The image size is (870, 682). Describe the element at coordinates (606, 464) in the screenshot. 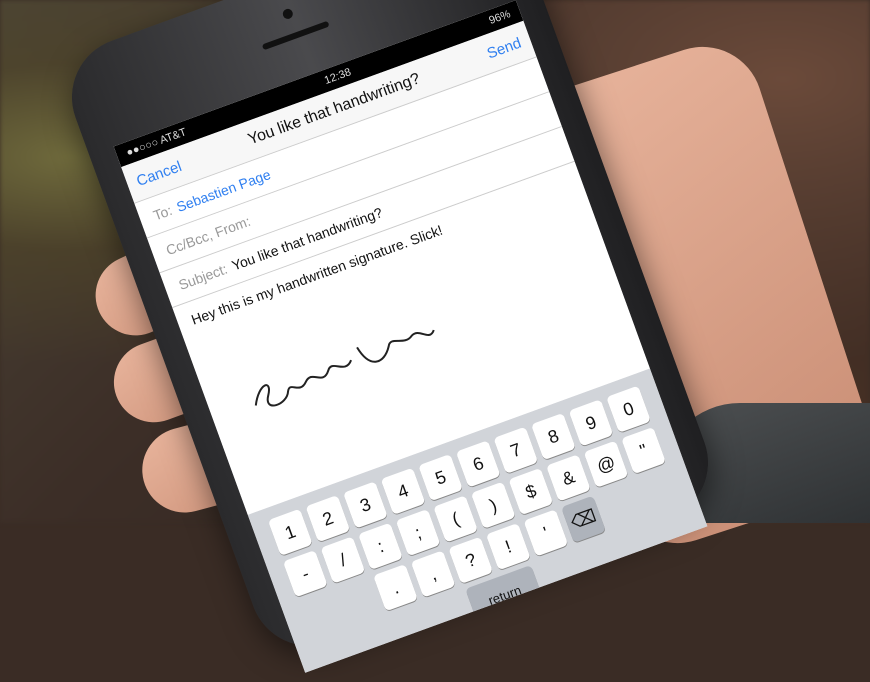

I see `key: @` at that location.